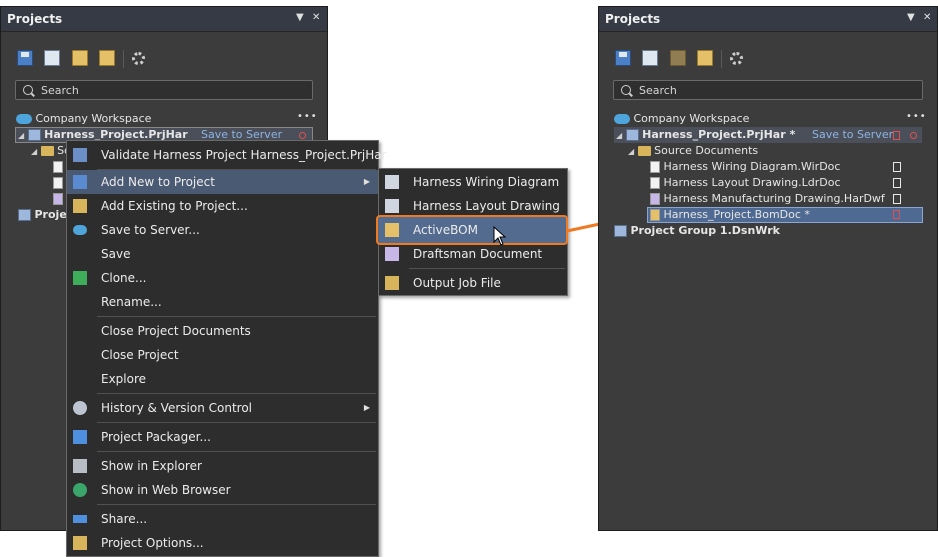 Image resolution: width=938 pixels, height=557 pixels. I want to click on harness-project-icon, so click(34, 135).